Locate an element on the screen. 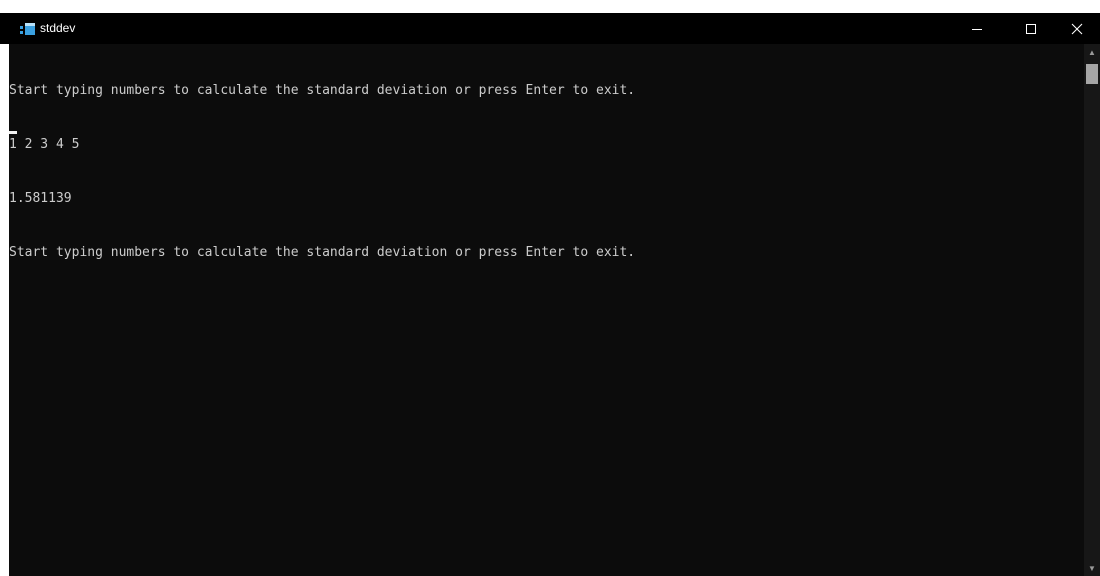  scroll-thumb is located at coordinates (1092, 74).